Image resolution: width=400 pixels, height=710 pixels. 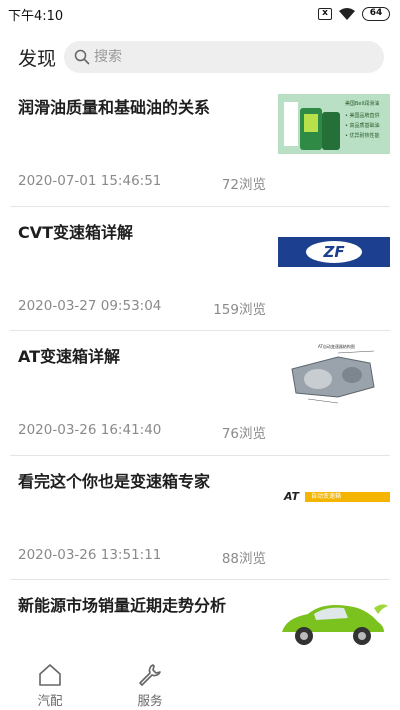 What do you see at coordinates (347, 496) in the screenshot?
I see `at-banner-subtext: 自动变速箱` at bounding box center [347, 496].